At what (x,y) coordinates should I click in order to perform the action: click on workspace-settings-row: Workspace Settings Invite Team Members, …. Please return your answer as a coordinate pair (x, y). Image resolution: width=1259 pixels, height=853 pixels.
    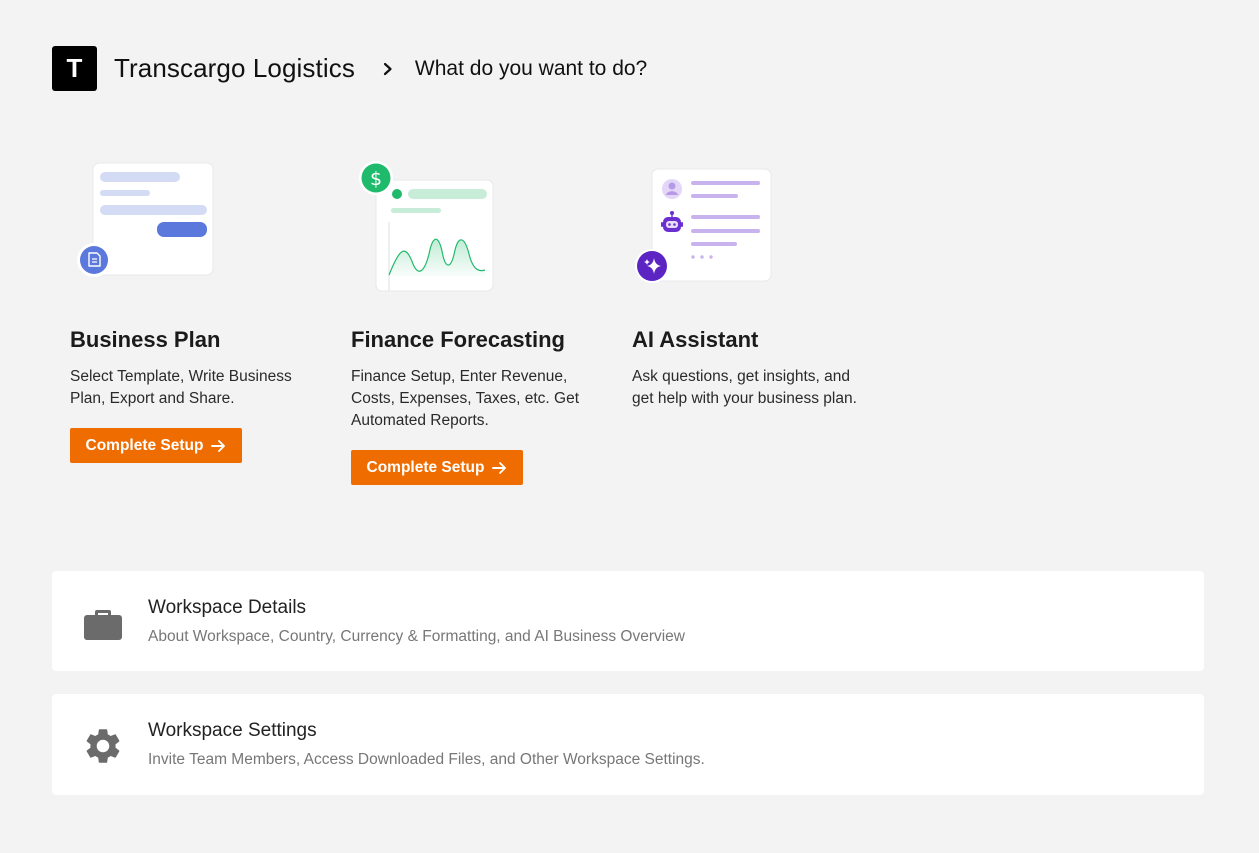
    Looking at the image, I should click on (628, 744).